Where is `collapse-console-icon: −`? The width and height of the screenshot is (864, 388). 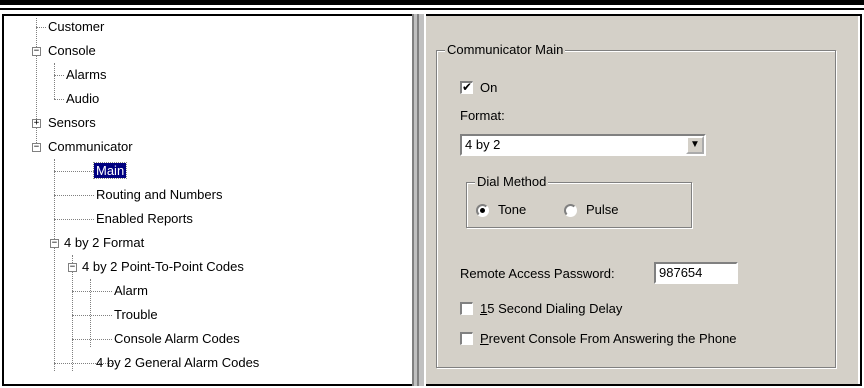
collapse-console-icon: − is located at coordinates (36, 51).